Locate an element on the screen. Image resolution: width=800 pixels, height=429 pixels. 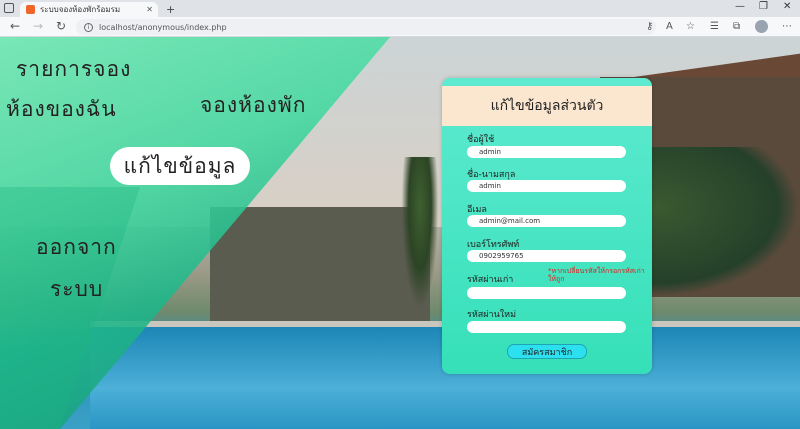
back-icon: ← is located at coordinates (15, 26).